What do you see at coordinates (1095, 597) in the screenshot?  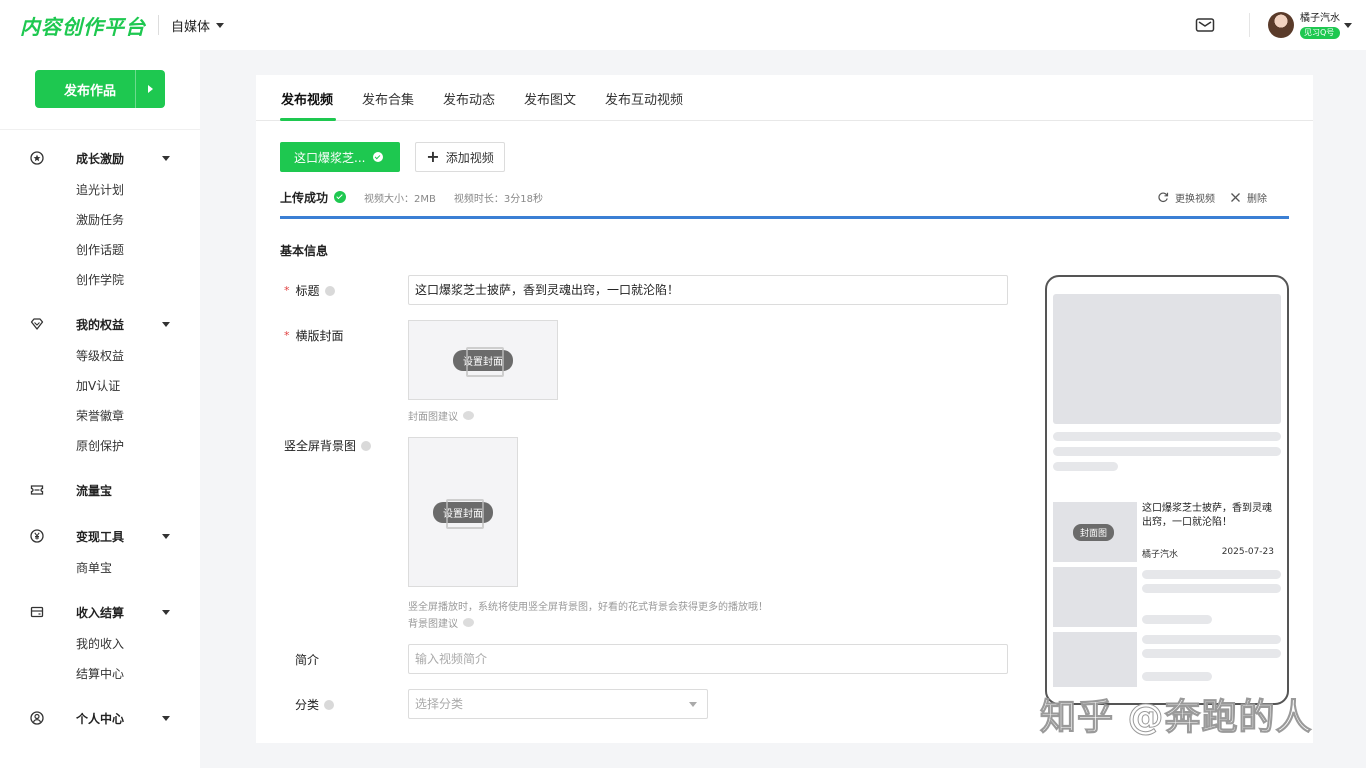 I see `preview-thumb-placeholder` at bounding box center [1095, 597].